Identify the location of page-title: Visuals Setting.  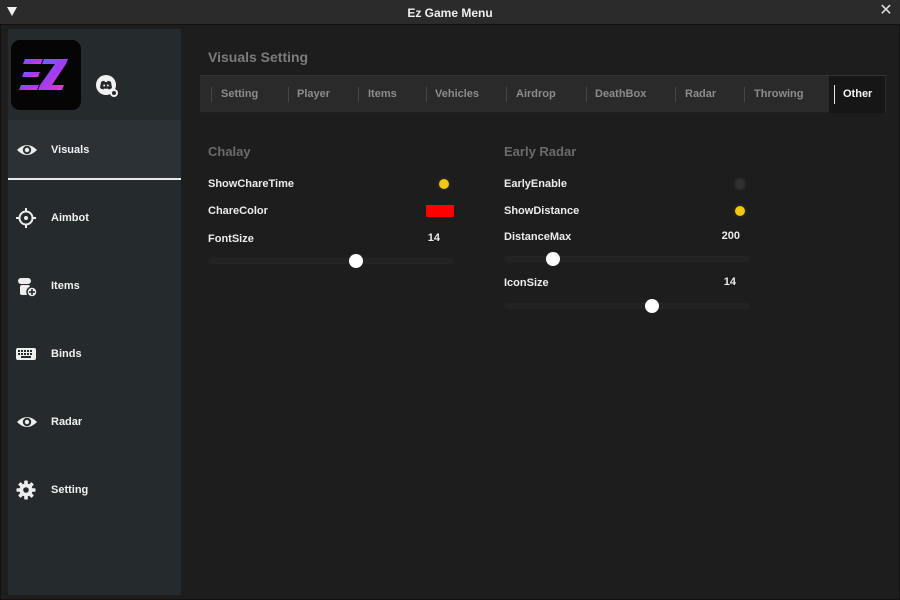
(258, 57).